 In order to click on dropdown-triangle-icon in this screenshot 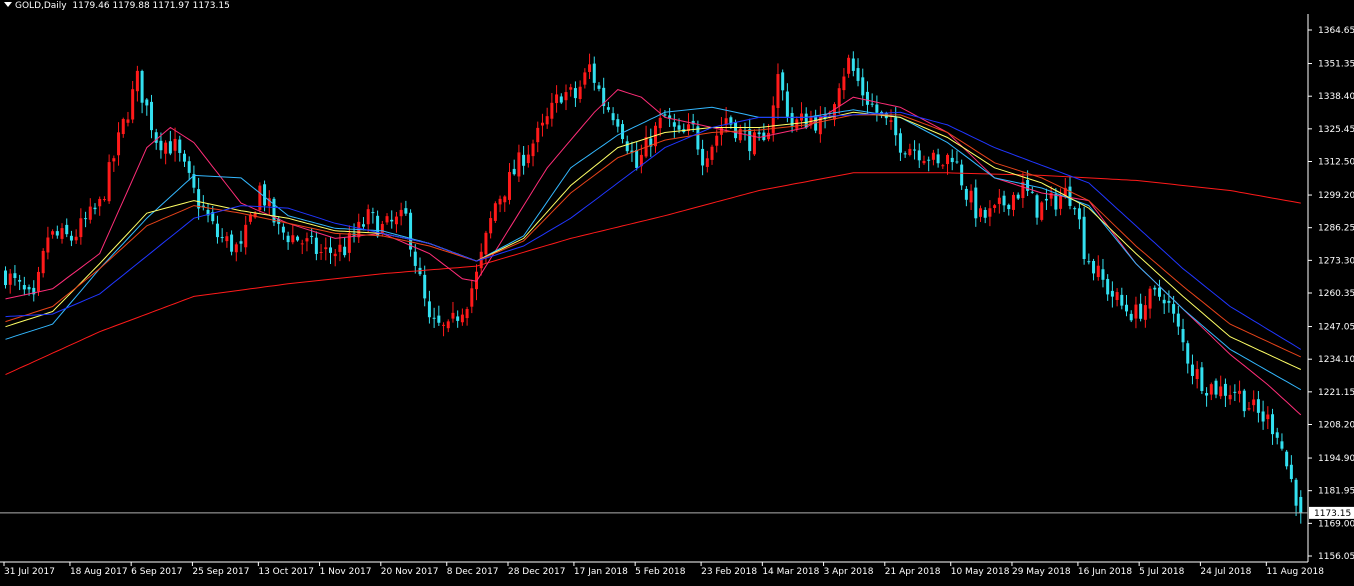, I will do `click(8, 4)`.